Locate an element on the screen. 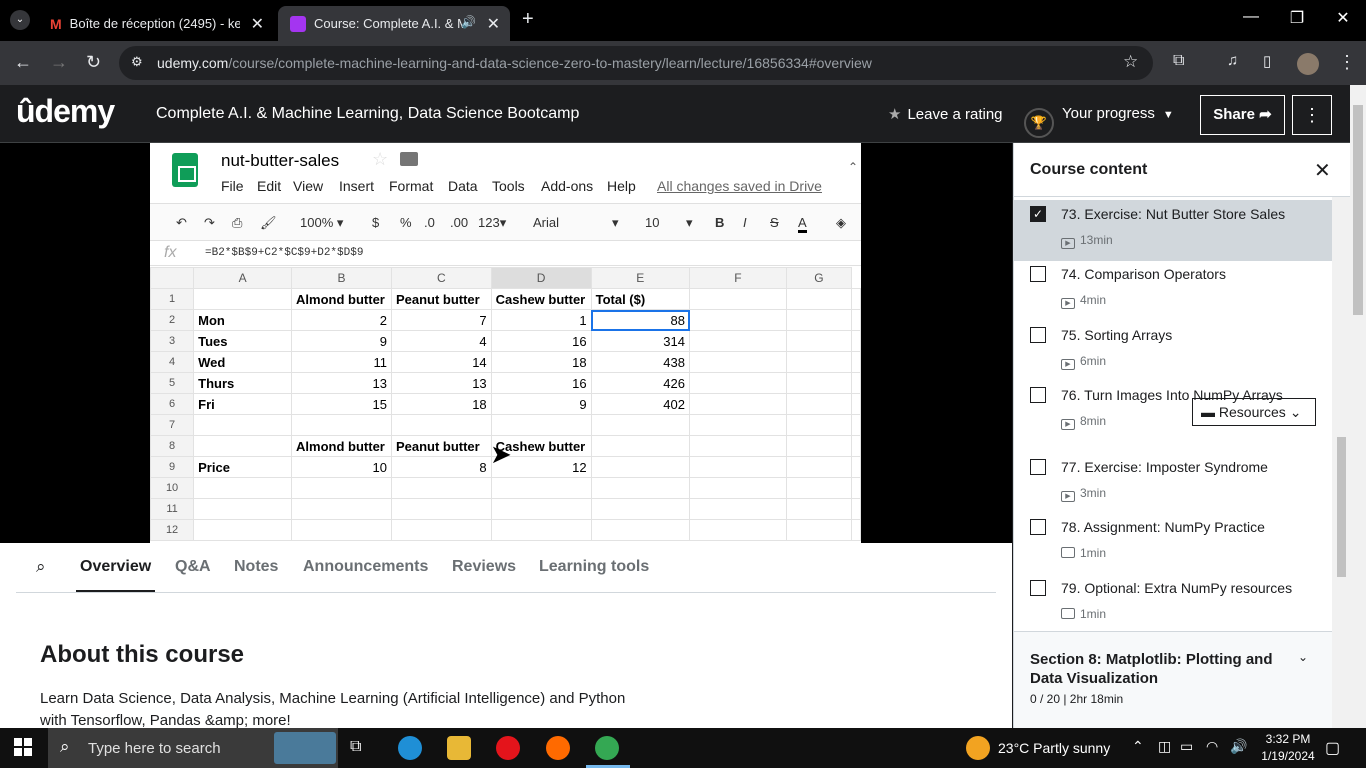 Image resolution: width=1366 pixels, height=768 pixels. new-tab-button: + is located at coordinates (528, 19).